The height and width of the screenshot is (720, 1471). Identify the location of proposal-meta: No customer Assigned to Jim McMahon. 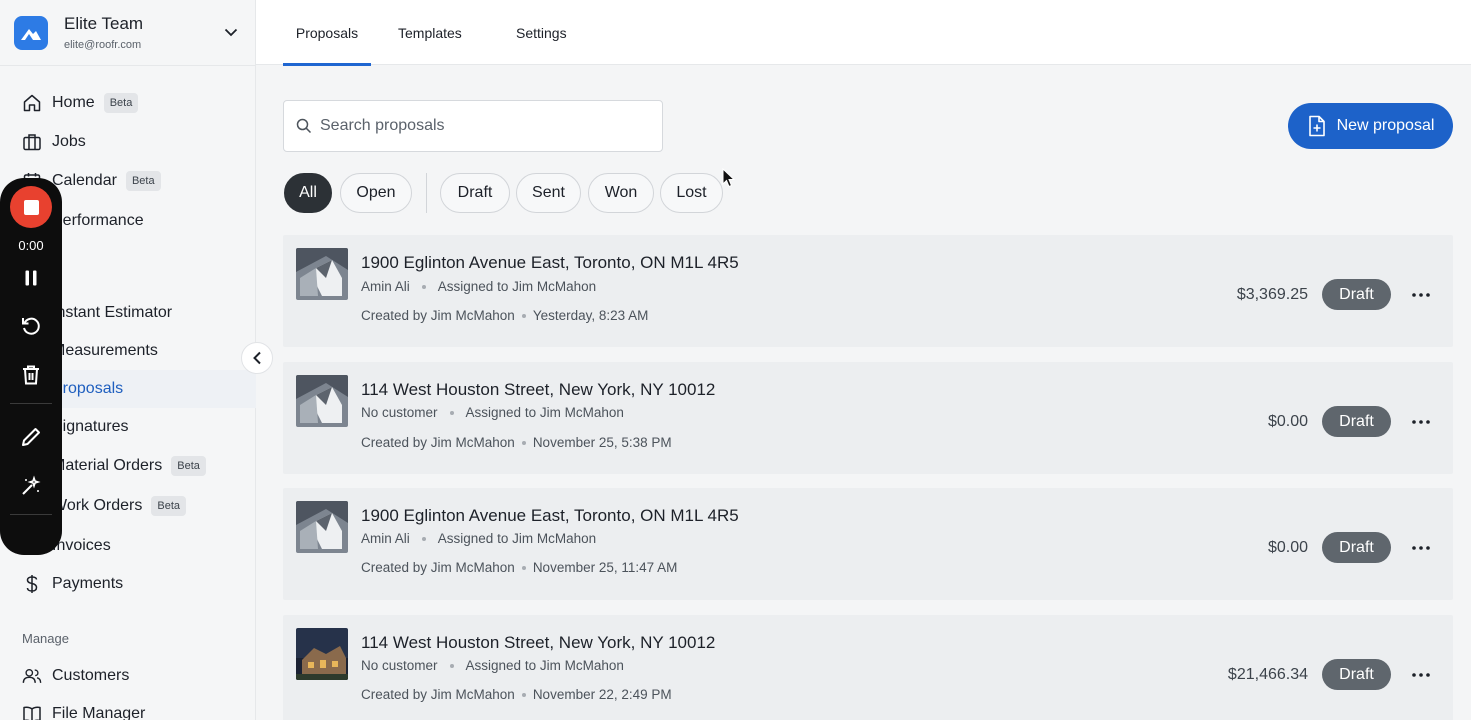
(492, 665).